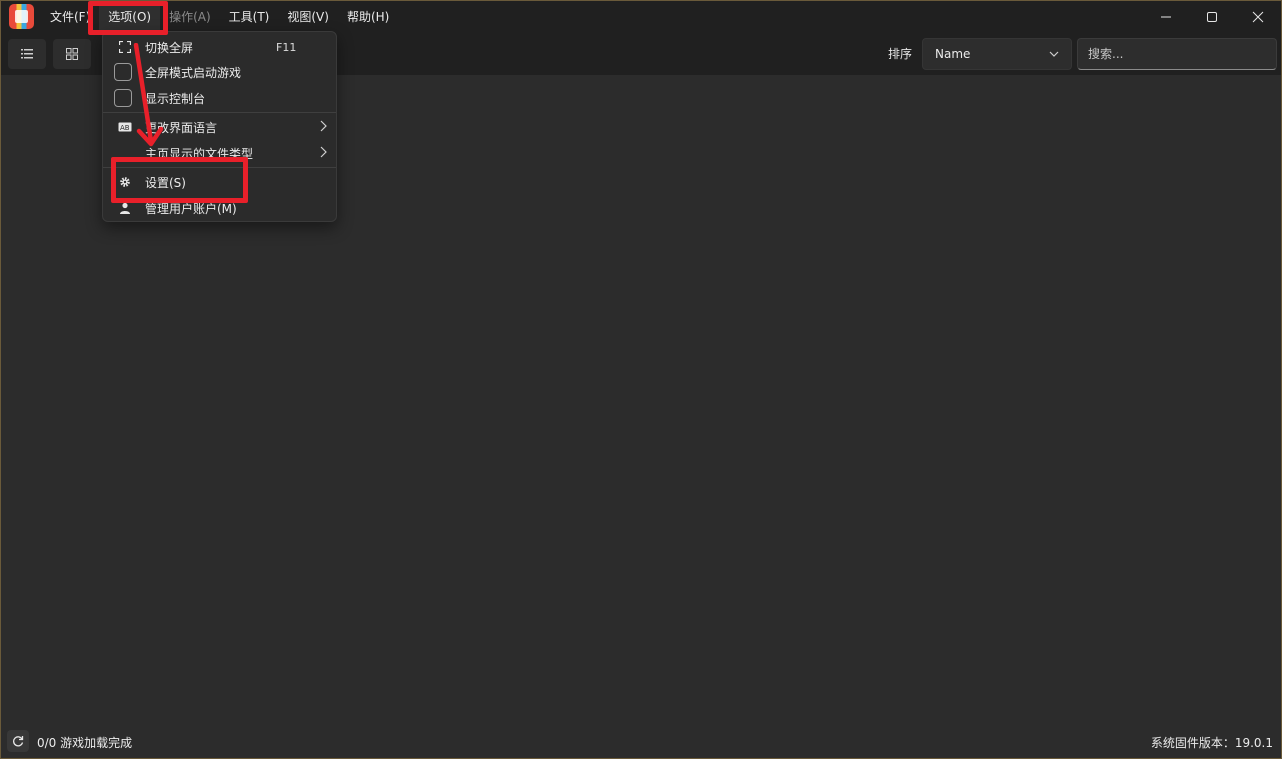  What do you see at coordinates (21, 16) in the screenshot?
I see `app-logo` at bounding box center [21, 16].